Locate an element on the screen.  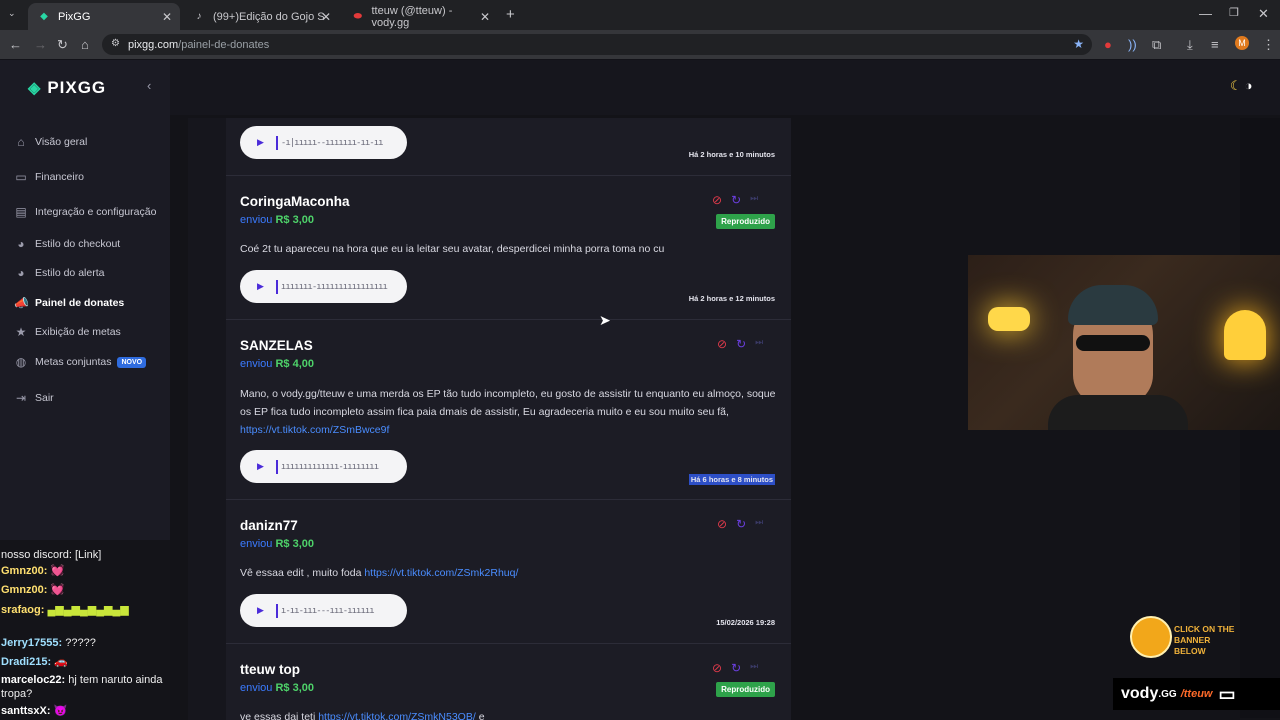
donation-actions: ⊘ ↻ ⏭ is located at coordinates (735, 668).